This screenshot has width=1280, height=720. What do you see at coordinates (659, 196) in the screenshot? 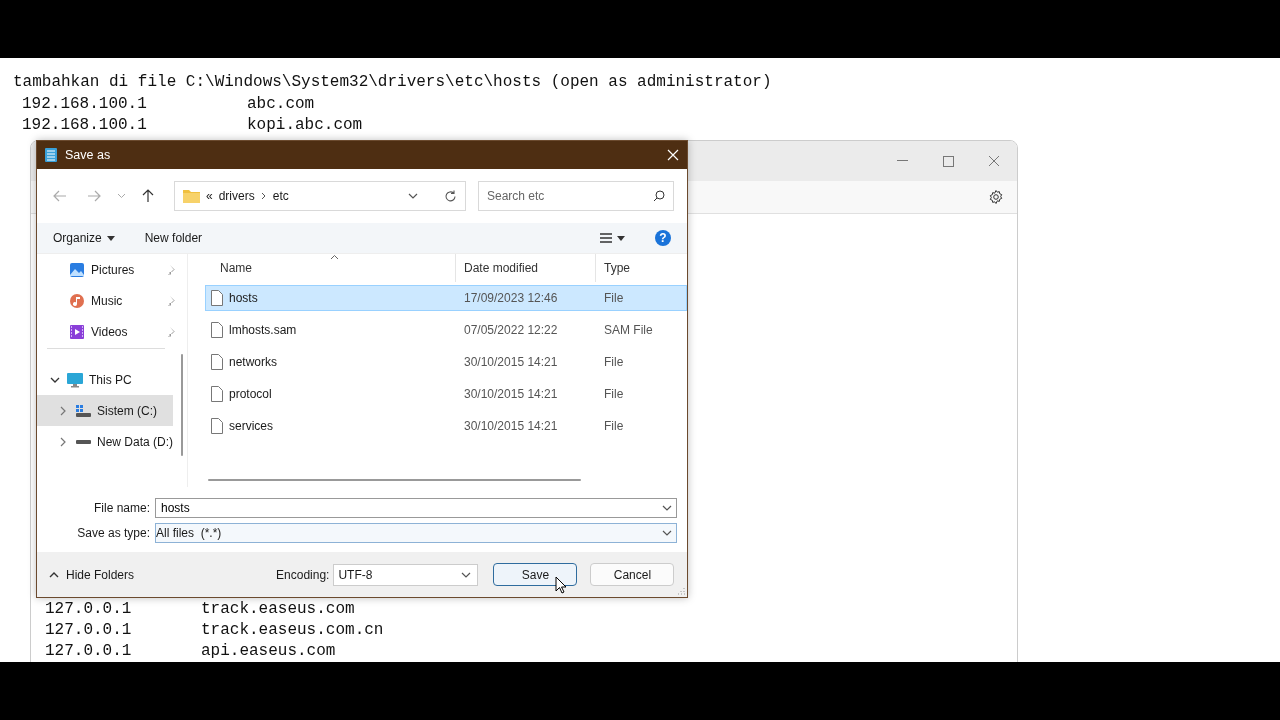
I see `search-icon` at bounding box center [659, 196].